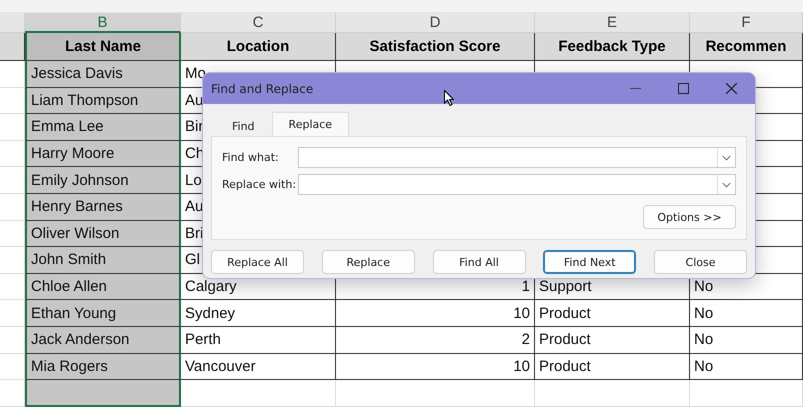  Describe the element at coordinates (103, 74) in the screenshot. I see `table-cell: Jessica Davis` at that location.